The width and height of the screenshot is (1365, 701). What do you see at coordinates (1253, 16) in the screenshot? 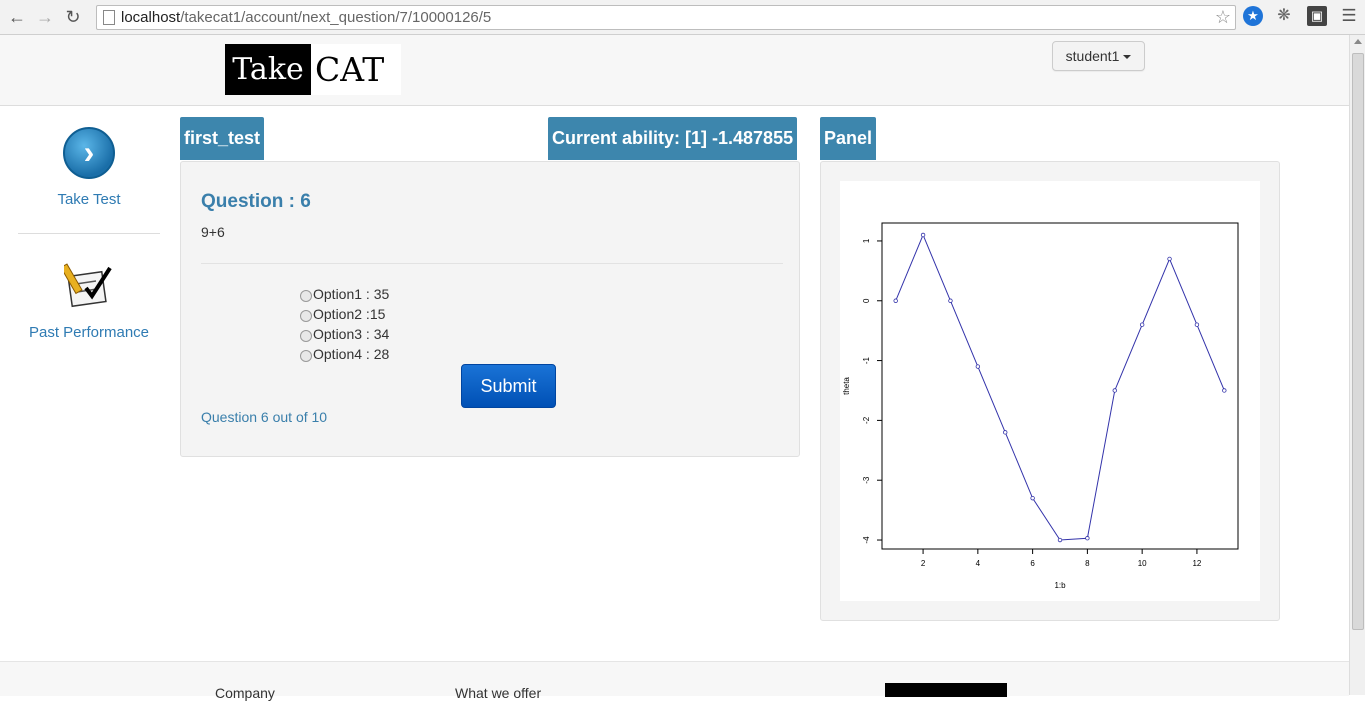
I see `extension-star-icon: ★` at bounding box center [1253, 16].